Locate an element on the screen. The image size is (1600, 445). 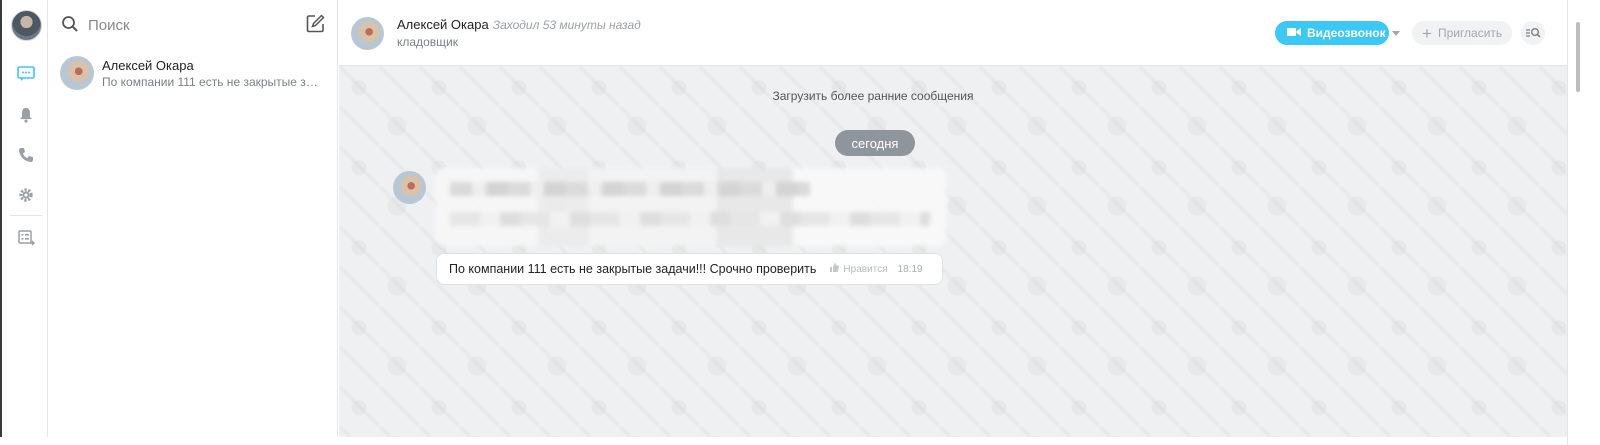
search-in-chat-button is located at coordinates (1533, 33).